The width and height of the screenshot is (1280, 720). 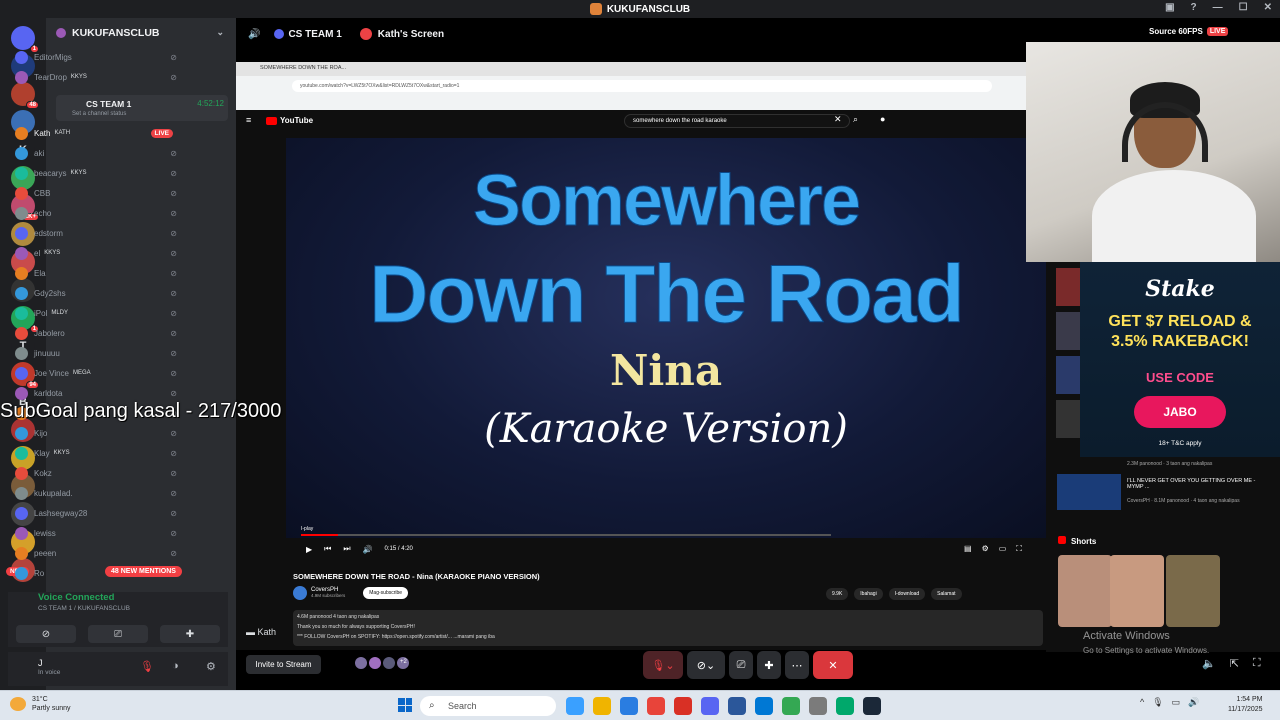 I want to click on settings-gear-icon: ⚙, so click(x=211, y=666).